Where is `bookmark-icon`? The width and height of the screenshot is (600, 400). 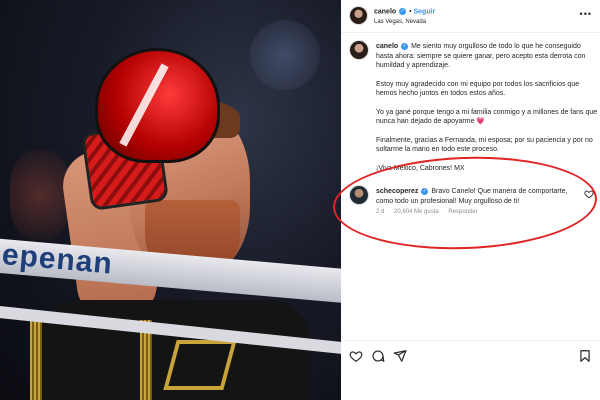
bookmark-icon is located at coordinates (585, 356).